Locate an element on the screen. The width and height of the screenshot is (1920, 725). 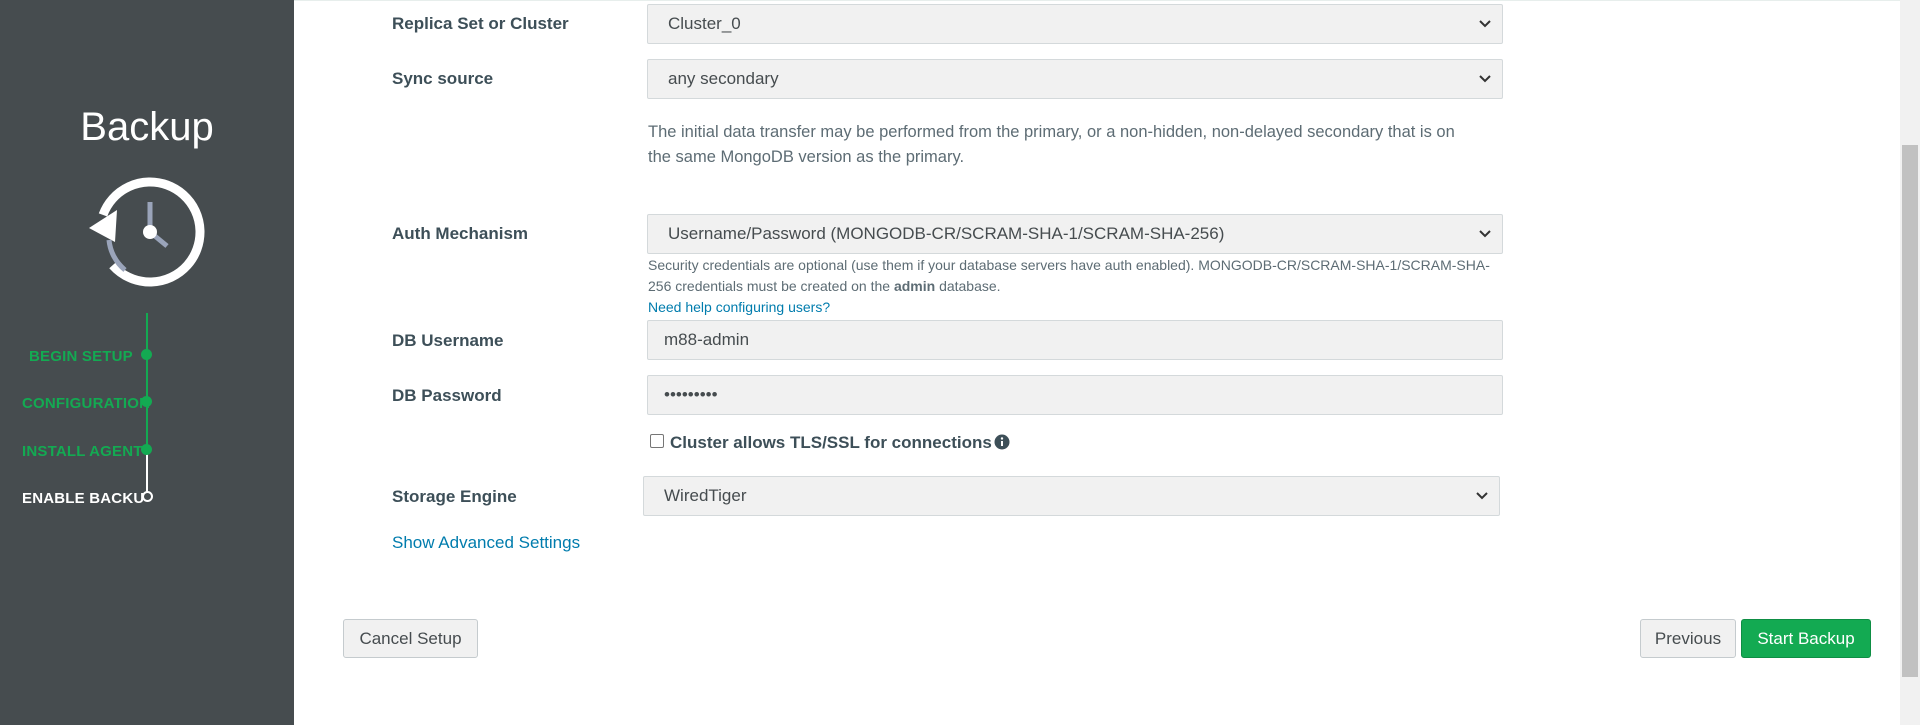
step-dot-configuration is located at coordinates (146, 401).